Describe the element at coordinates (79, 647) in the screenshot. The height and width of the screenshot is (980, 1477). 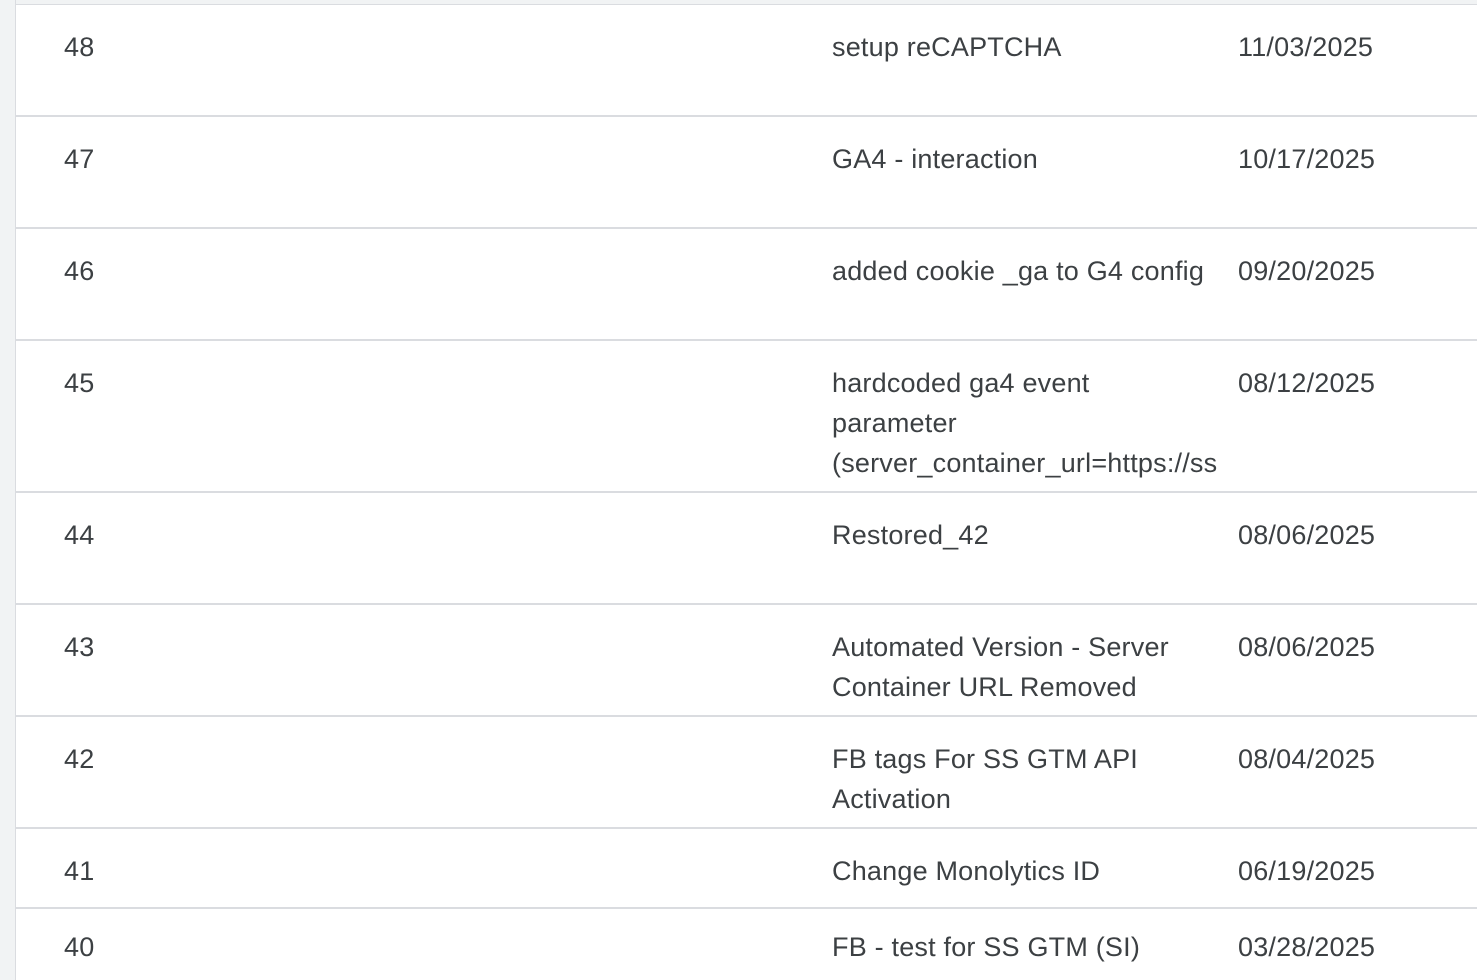
I see `version-number: 43` at that location.